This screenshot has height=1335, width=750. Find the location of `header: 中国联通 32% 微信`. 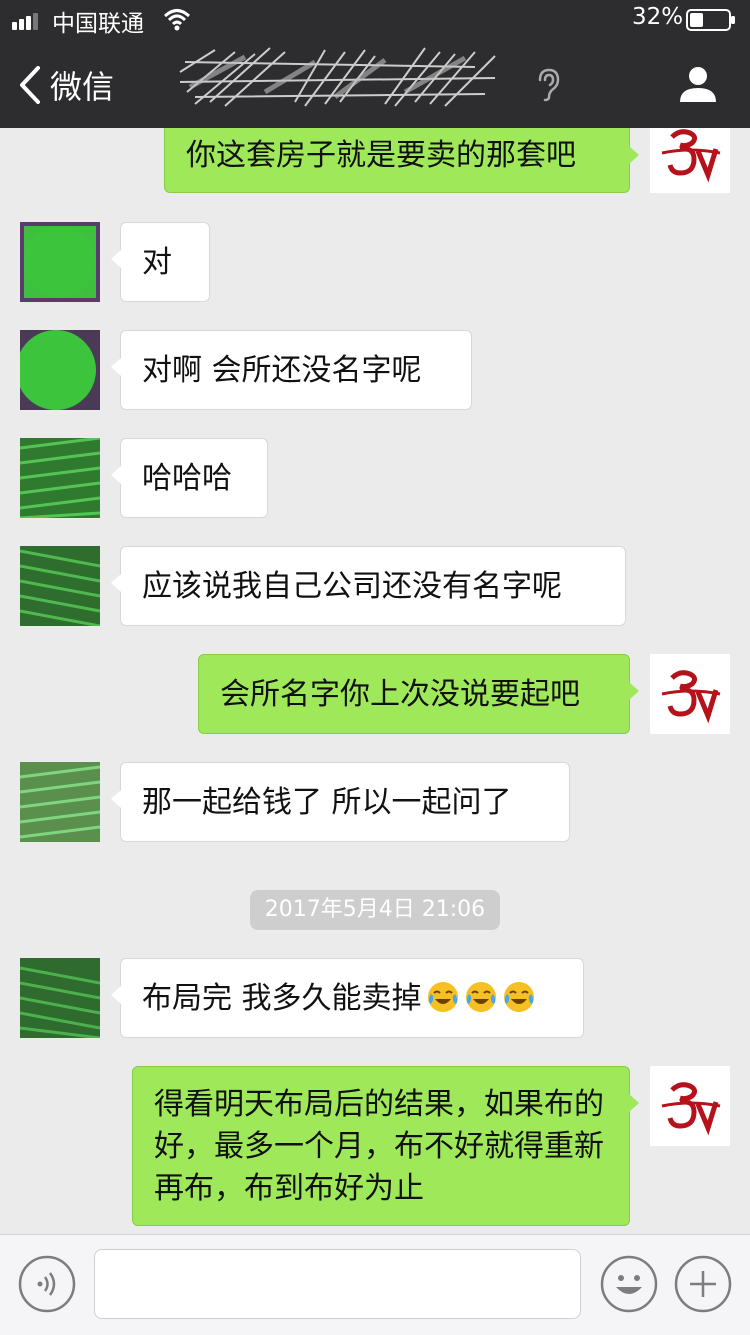

header: 中国联通 32% 微信 is located at coordinates (375, 64).